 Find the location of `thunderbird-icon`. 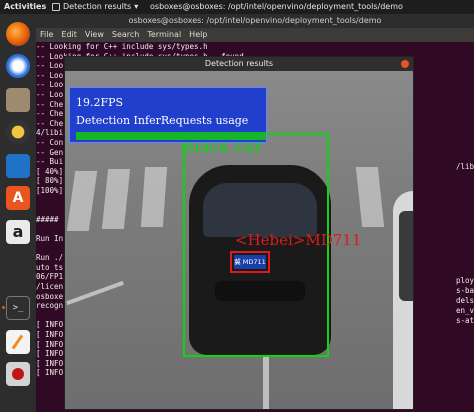

thunderbird-icon is located at coordinates (18, 66).